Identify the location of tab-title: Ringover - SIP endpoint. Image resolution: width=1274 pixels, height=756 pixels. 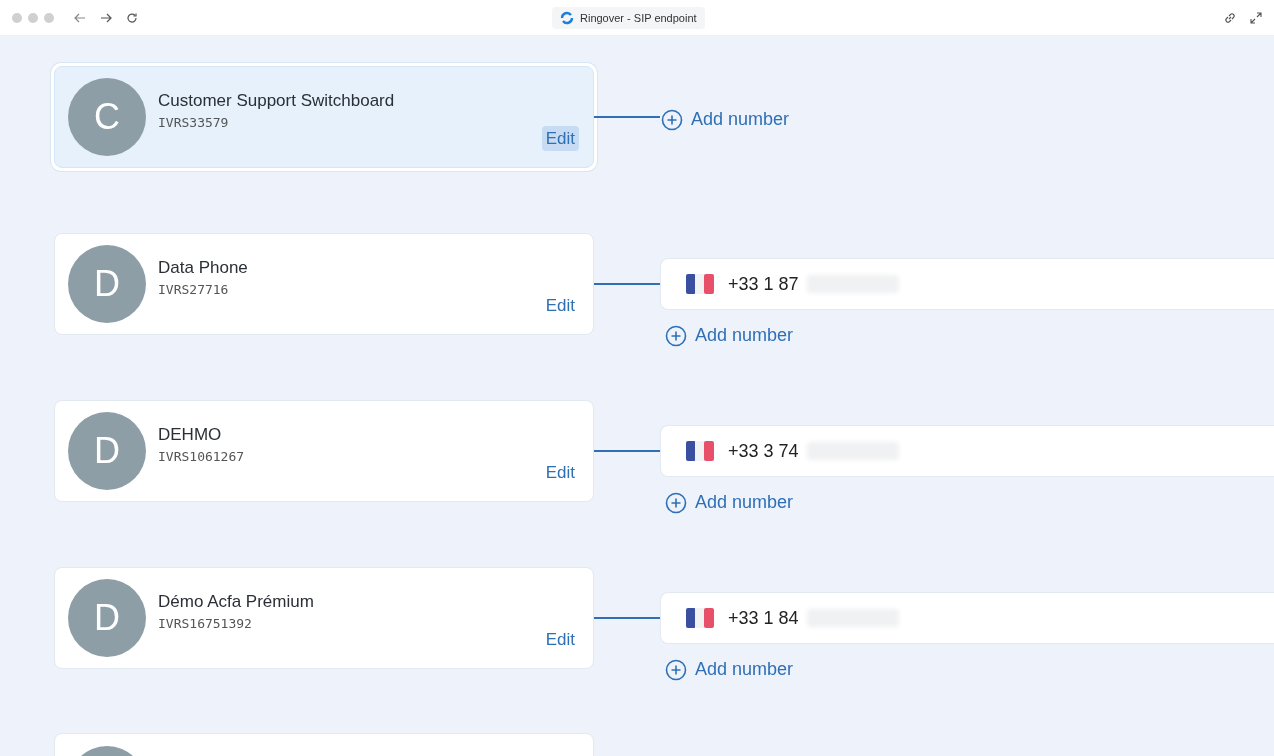
(628, 18).